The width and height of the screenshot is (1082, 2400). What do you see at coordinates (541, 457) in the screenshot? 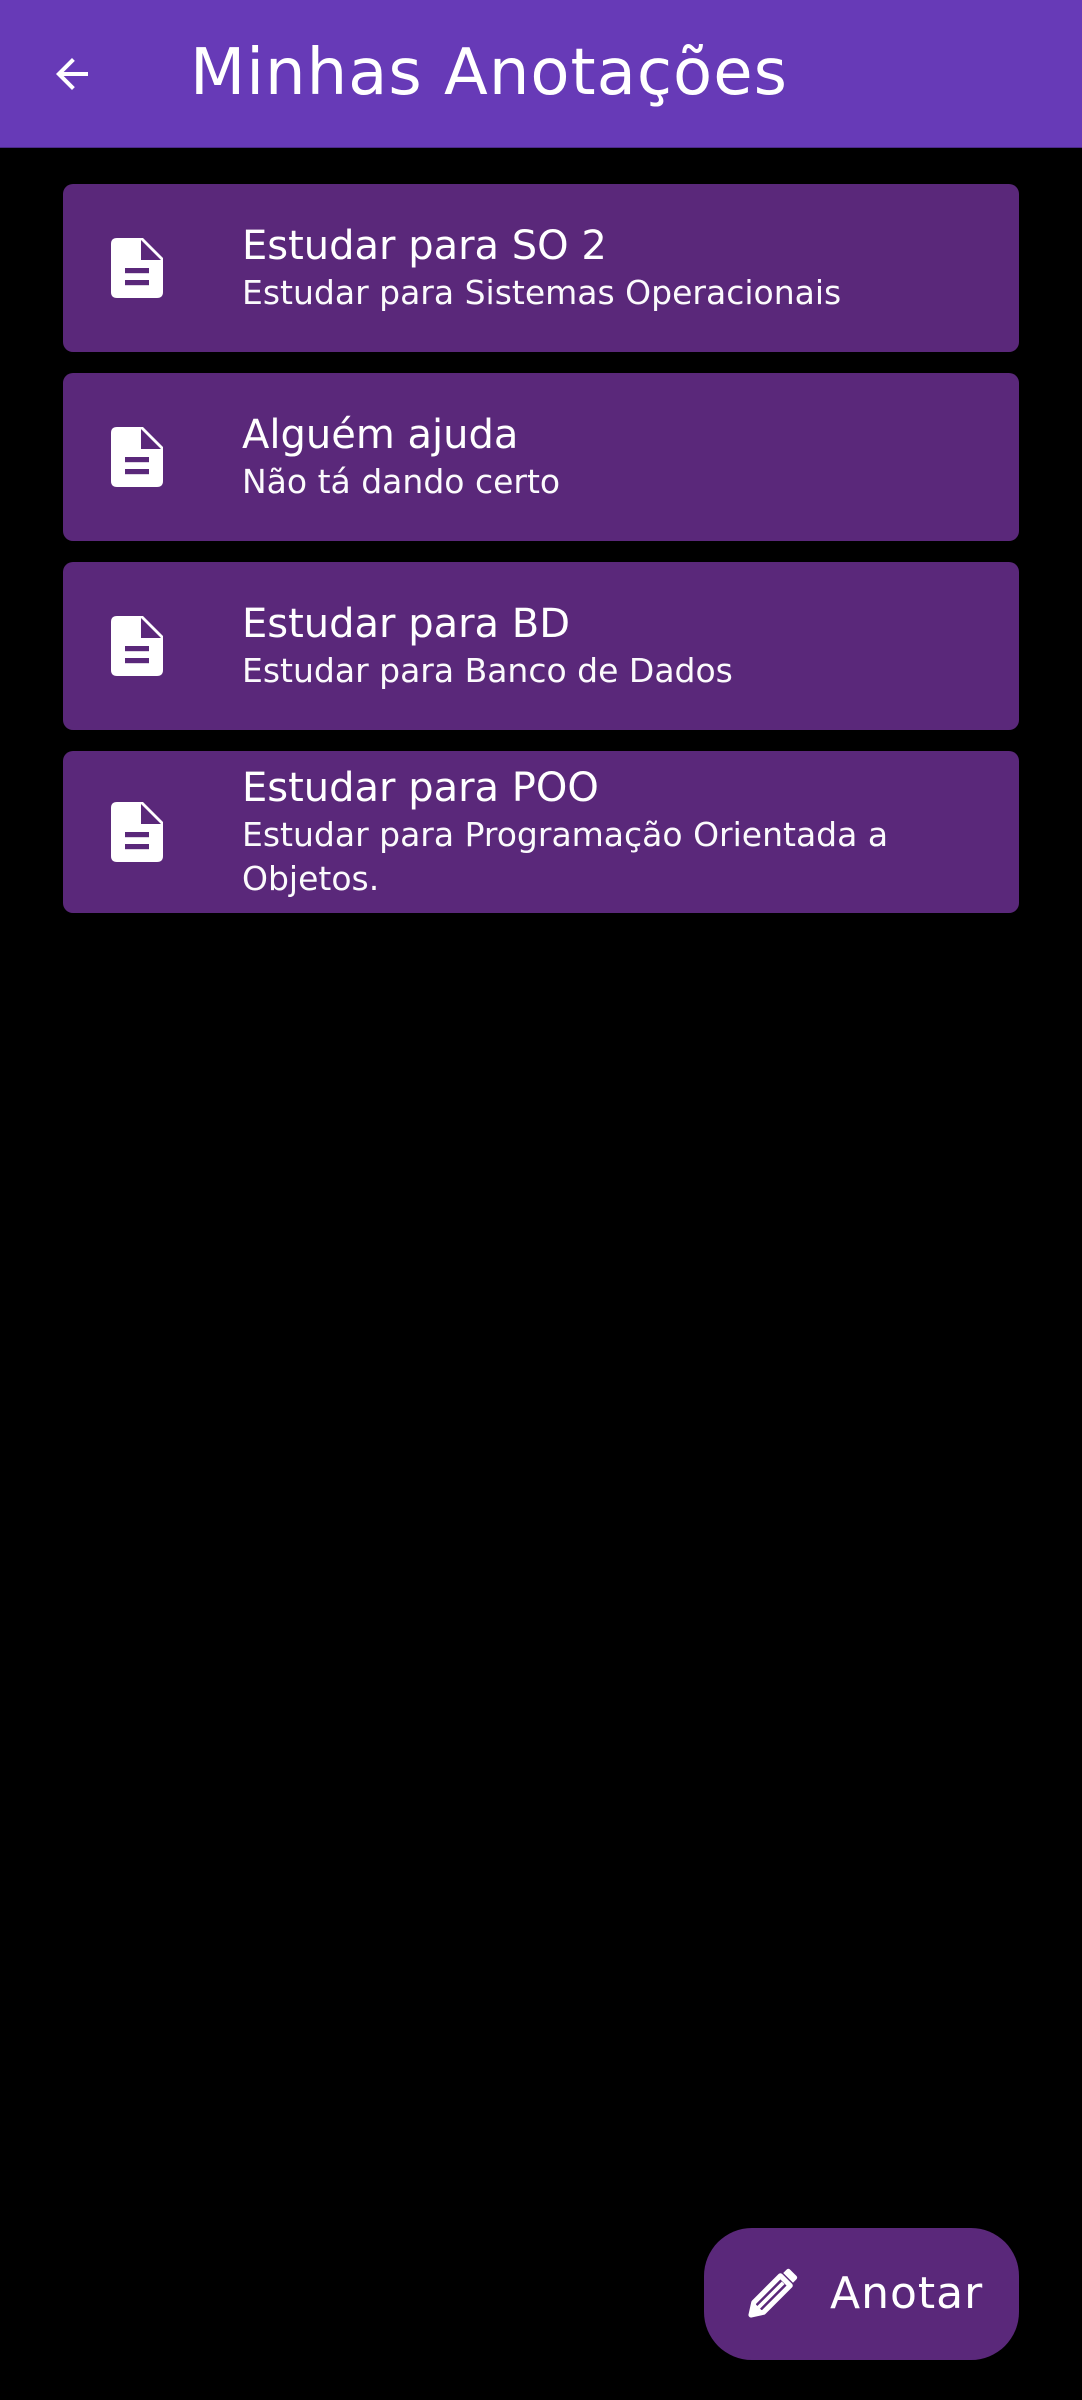
I see `note-item: Alguém ajuda Não tá dando certo` at bounding box center [541, 457].